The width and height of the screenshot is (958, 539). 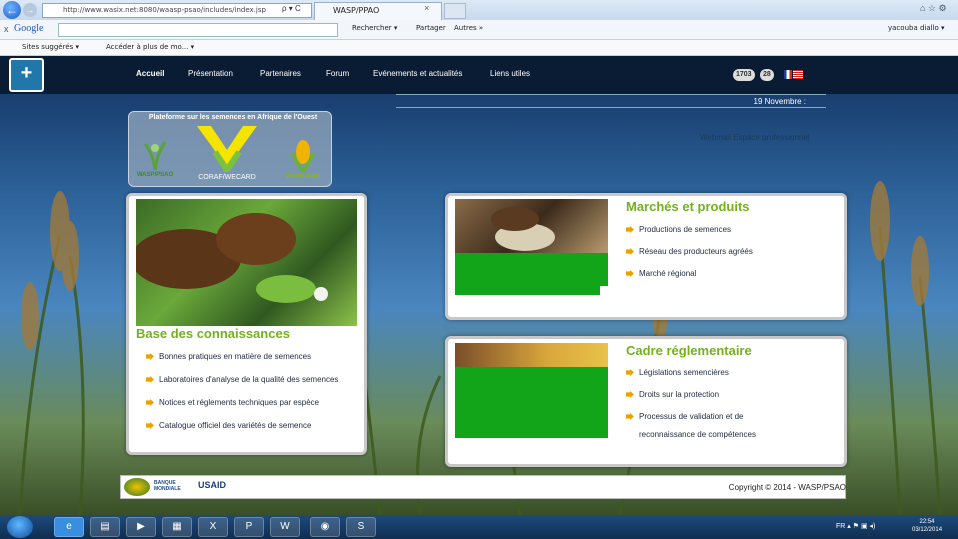 What do you see at coordinates (927, 530) in the screenshot?
I see `clock-date: 03/12/2014` at bounding box center [927, 530].